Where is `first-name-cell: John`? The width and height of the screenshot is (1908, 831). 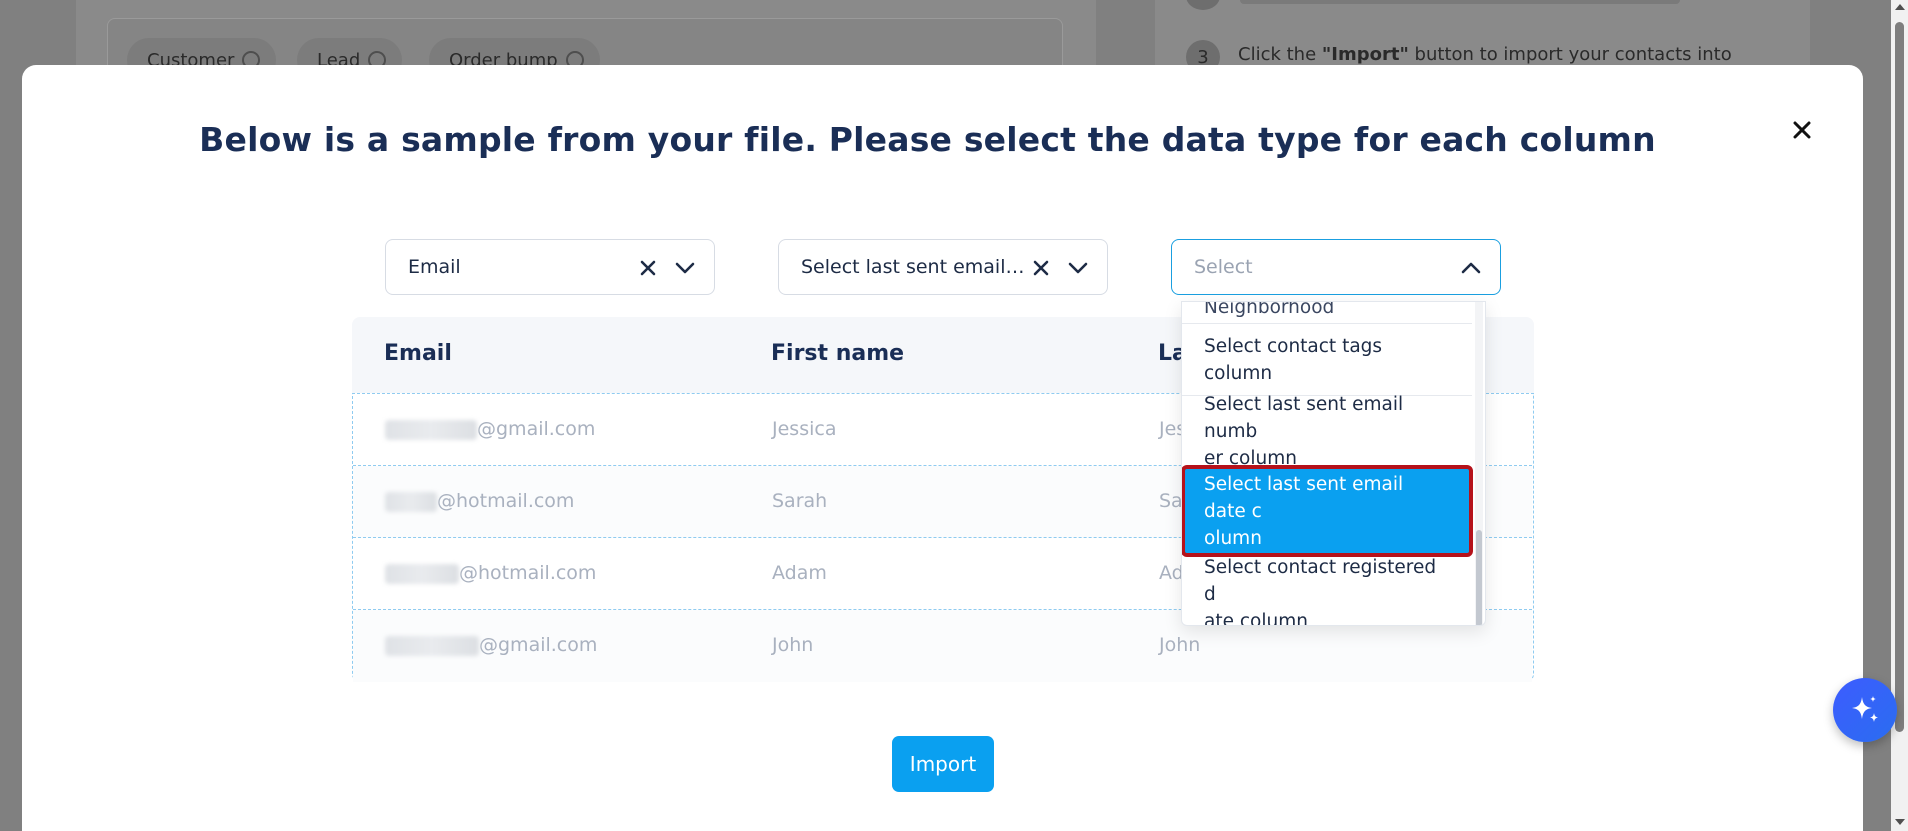 first-name-cell: John is located at coordinates (793, 645).